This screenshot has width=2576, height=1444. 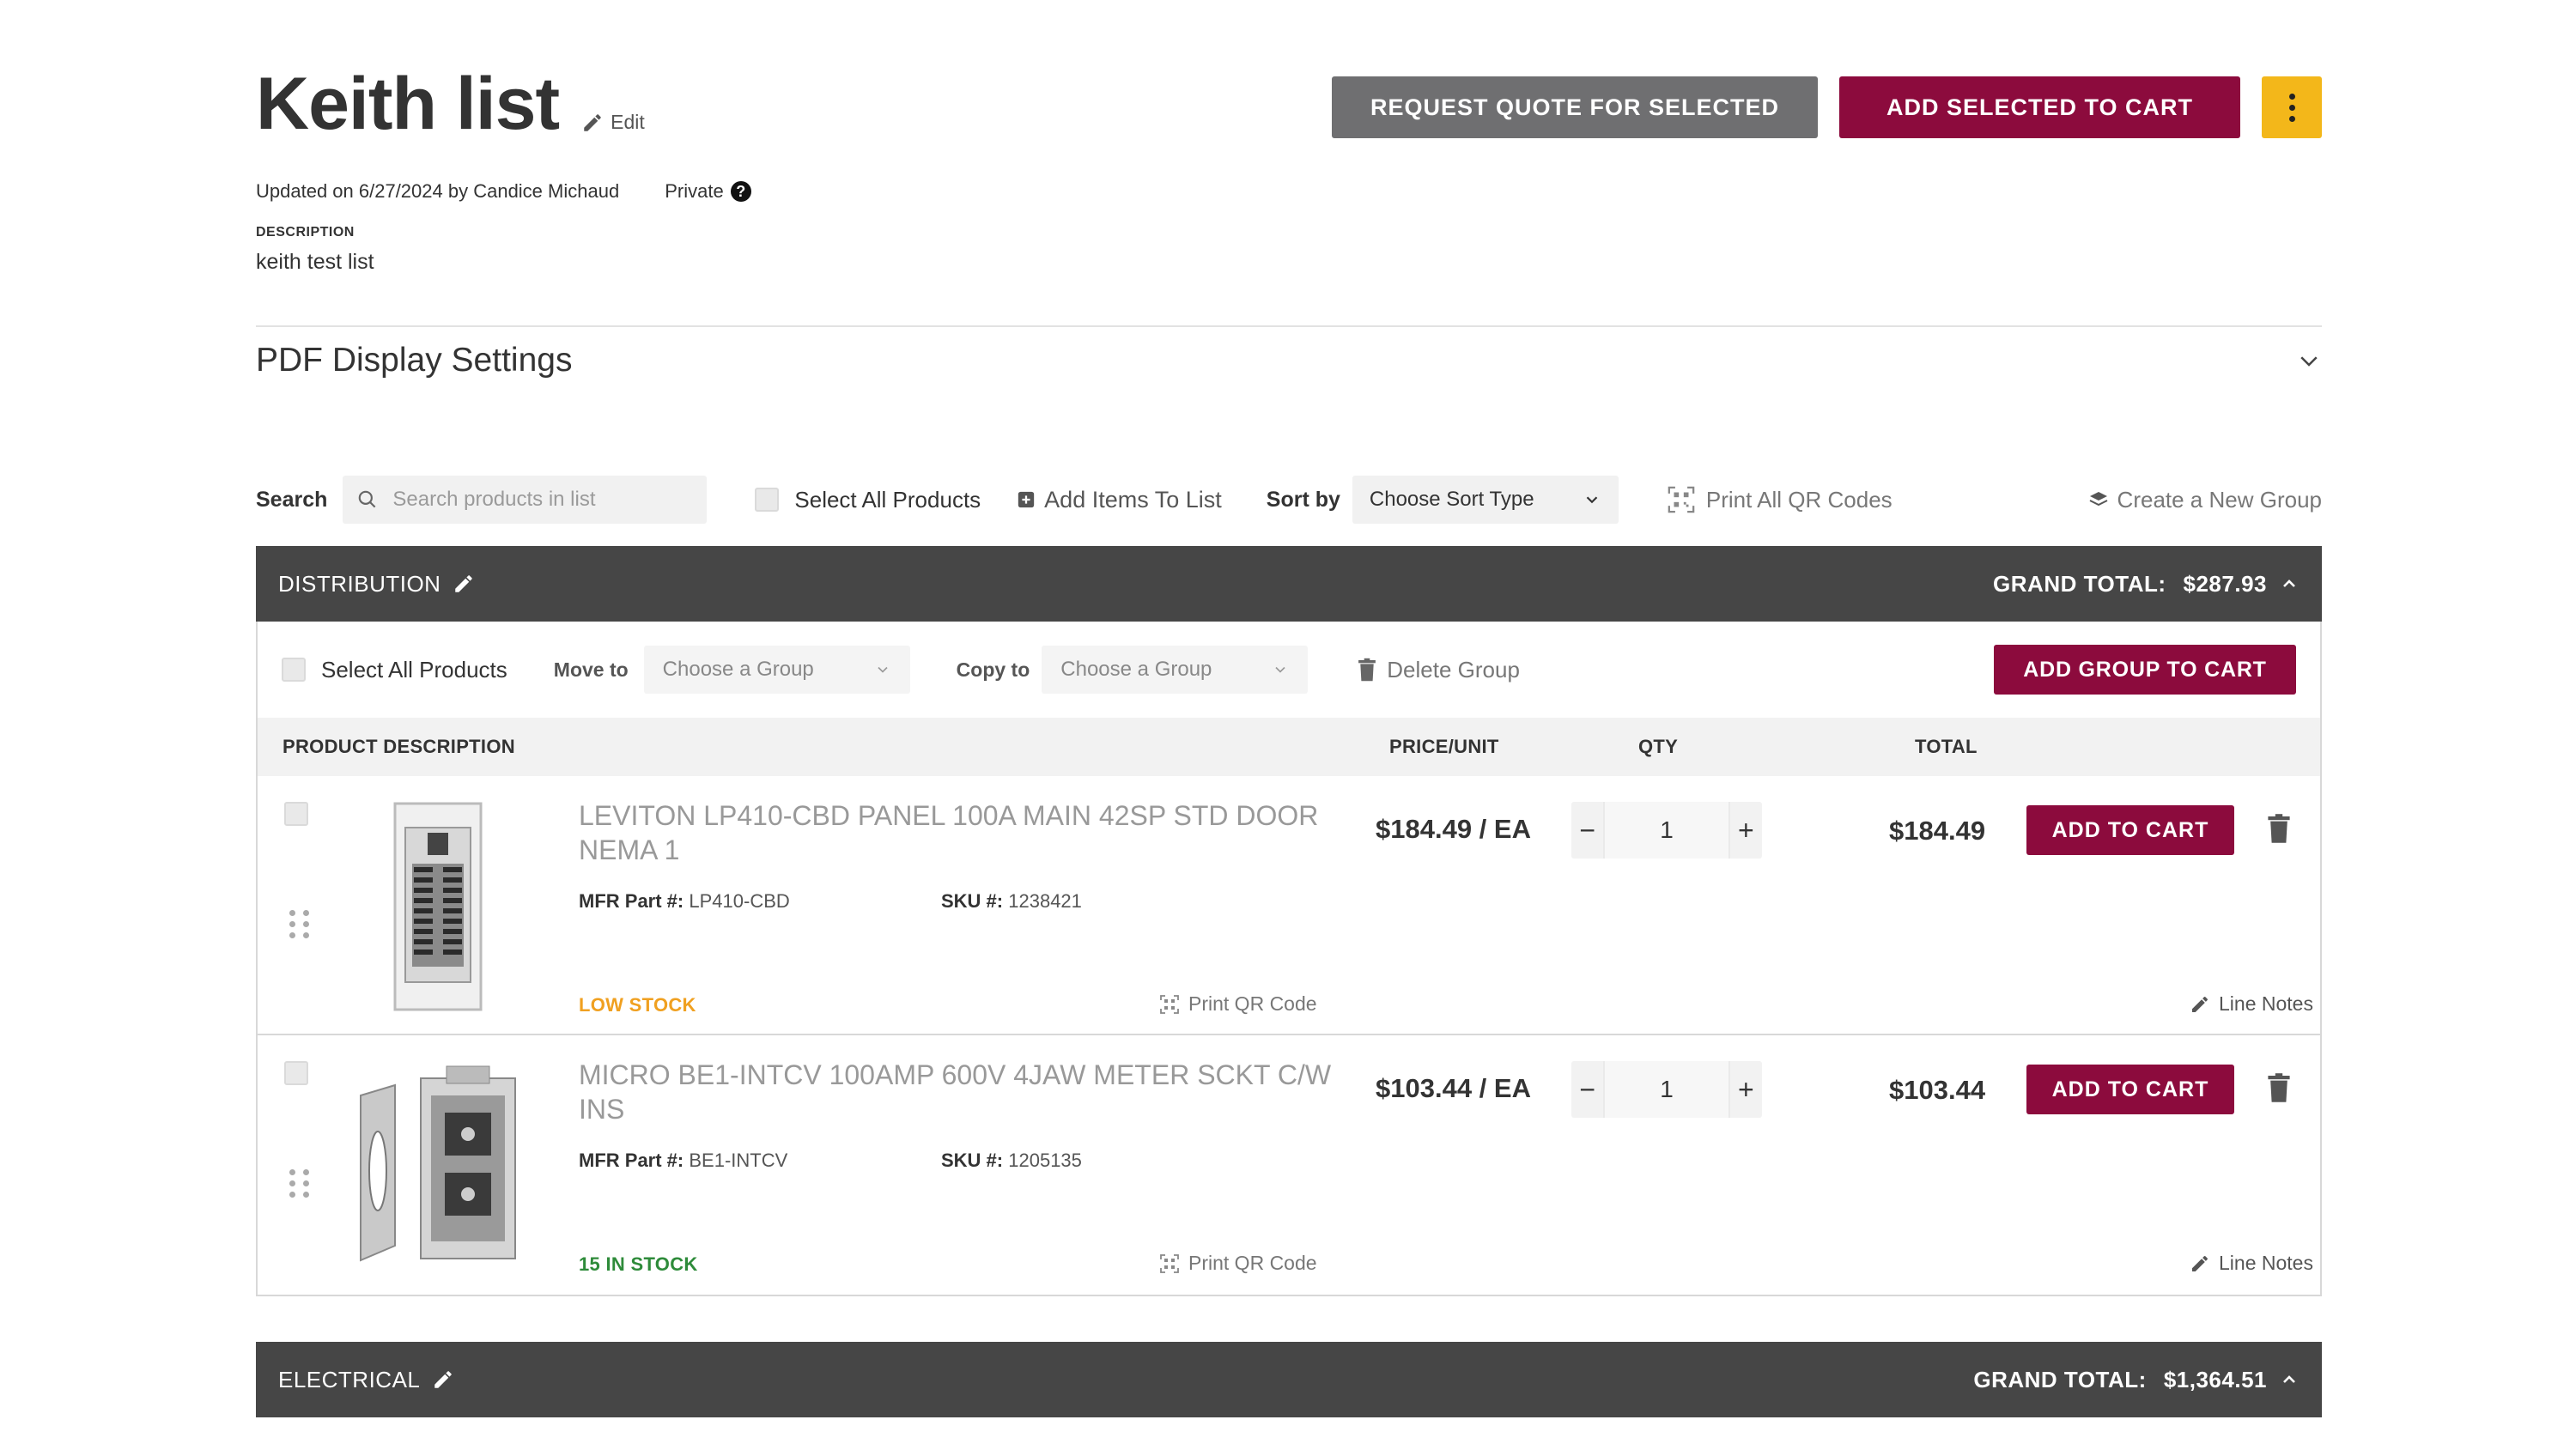 What do you see at coordinates (367, 499) in the screenshot?
I see `search-icon` at bounding box center [367, 499].